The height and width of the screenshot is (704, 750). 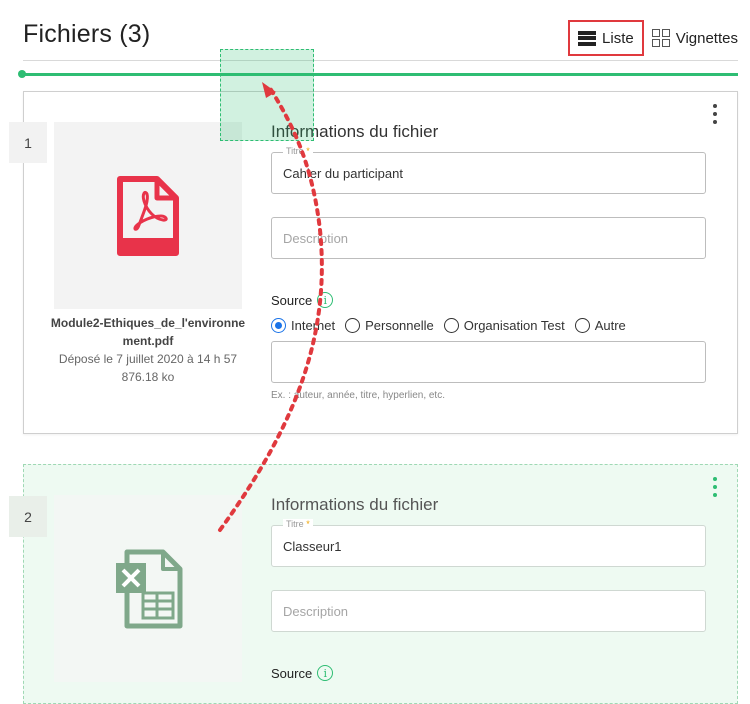 What do you see at coordinates (379, 74) in the screenshot?
I see `drop-indicator-line` at bounding box center [379, 74].